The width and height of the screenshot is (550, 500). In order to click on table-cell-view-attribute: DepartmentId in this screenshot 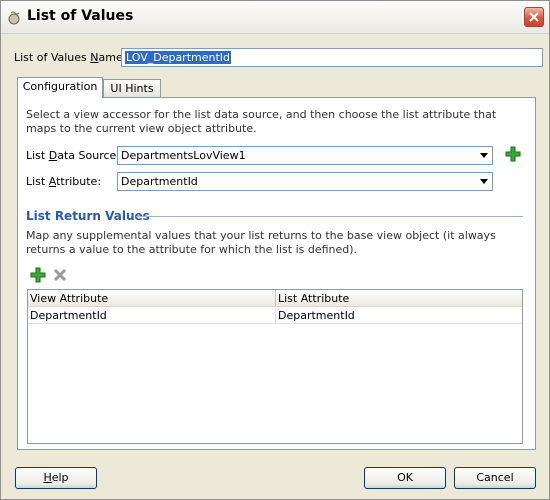, I will do `click(152, 315)`.